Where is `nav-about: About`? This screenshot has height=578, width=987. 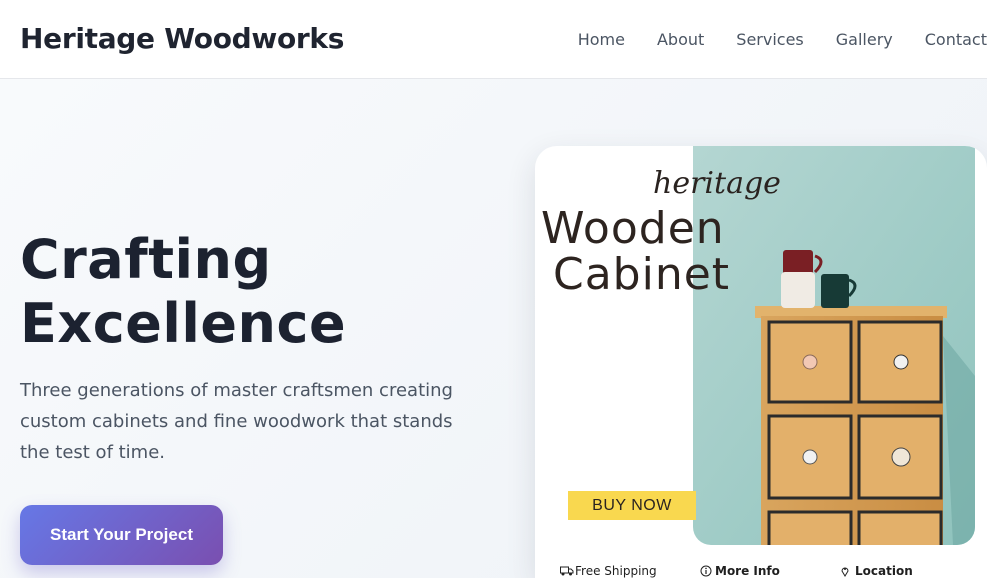
nav-about: About is located at coordinates (680, 40).